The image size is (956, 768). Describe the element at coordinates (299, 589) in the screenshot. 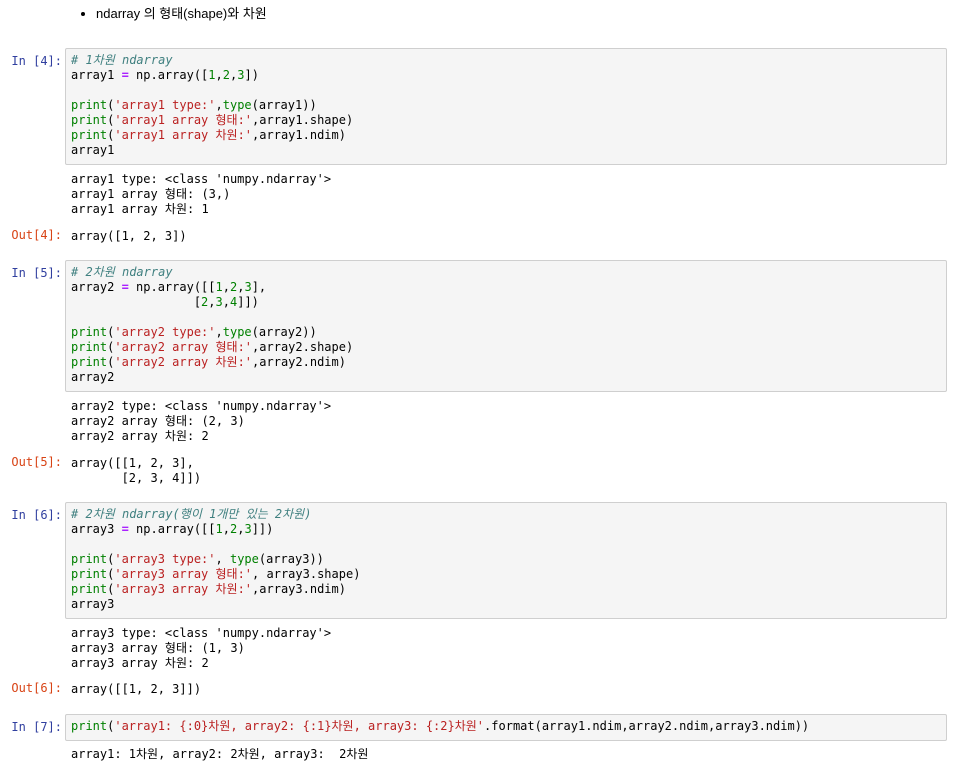

I see `code-token: ,array3.ndim)` at that location.